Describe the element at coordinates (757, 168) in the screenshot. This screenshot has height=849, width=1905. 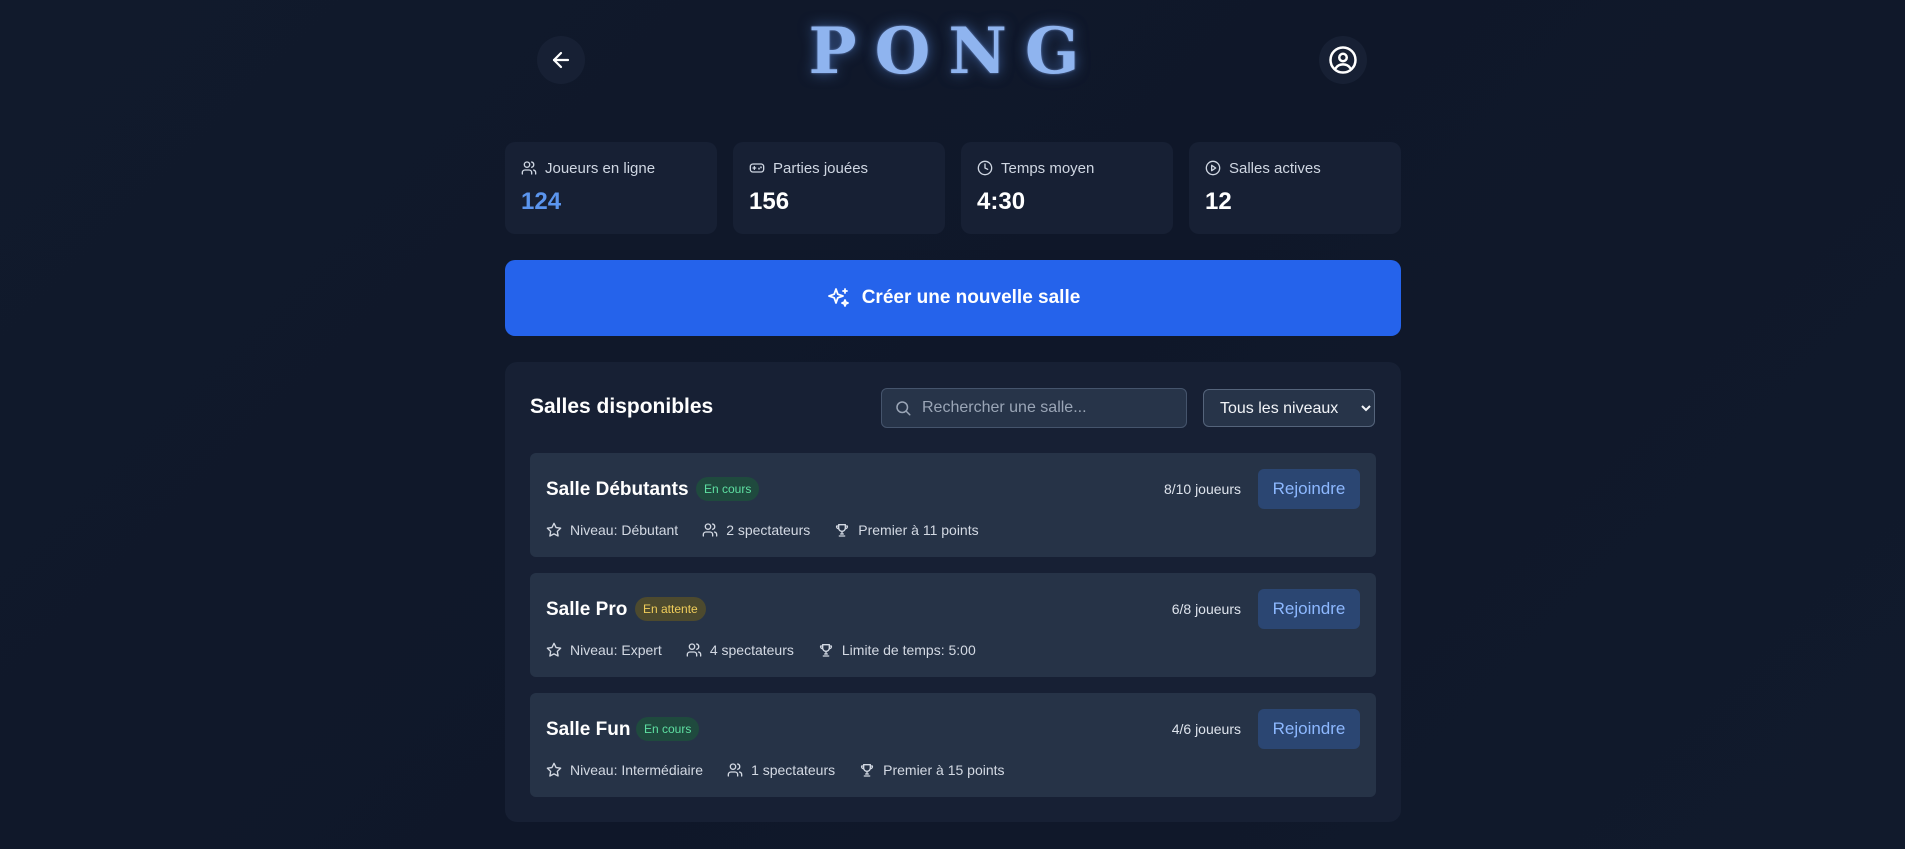
I see `gamepad-icon` at that location.